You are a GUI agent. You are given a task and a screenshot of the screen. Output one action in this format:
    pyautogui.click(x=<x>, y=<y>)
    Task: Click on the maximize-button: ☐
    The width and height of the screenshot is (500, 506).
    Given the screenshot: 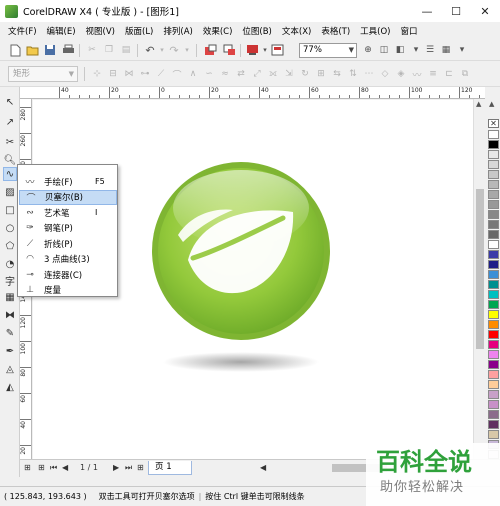 What is the action you would take?
    pyautogui.click(x=456, y=11)
    